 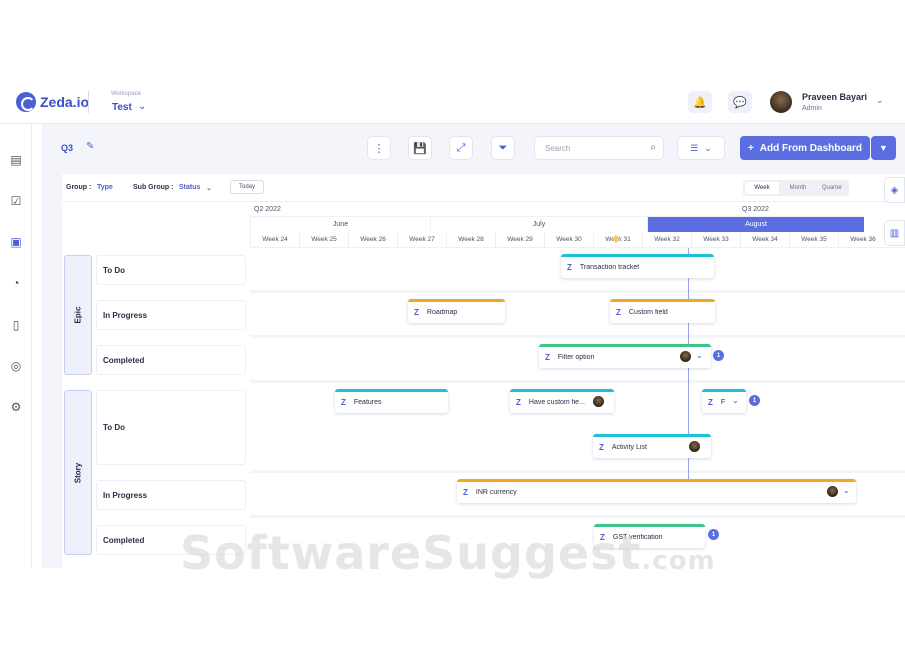 What do you see at coordinates (470, 239) in the screenshot?
I see `week-label: Week 28` at bounding box center [470, 239].